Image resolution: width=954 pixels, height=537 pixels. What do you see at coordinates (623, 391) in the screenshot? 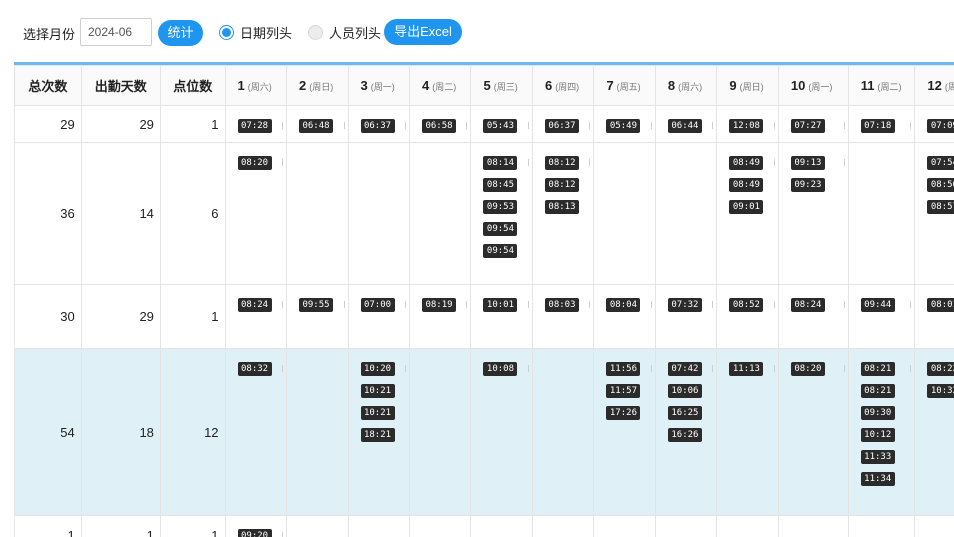
I see `check-in-time-chip: 11:57` at bounding box center [623, 391].